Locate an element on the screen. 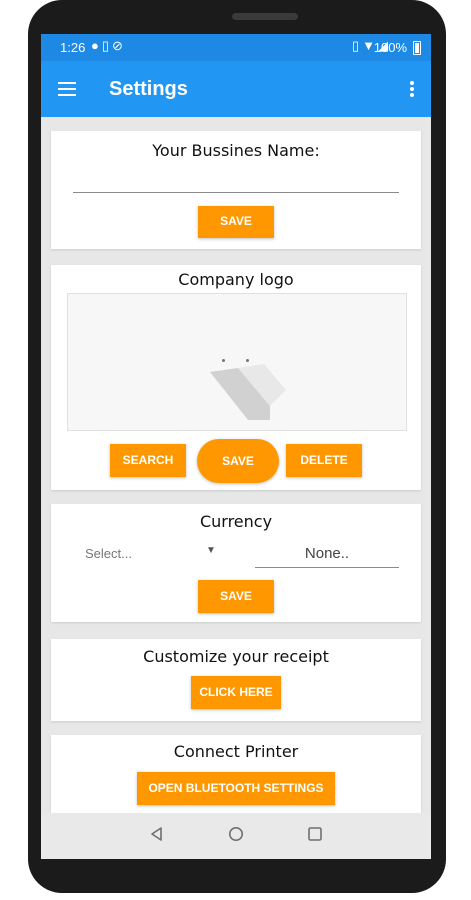  vibrate-icon: ▯ is located at coordinates (357, 45).